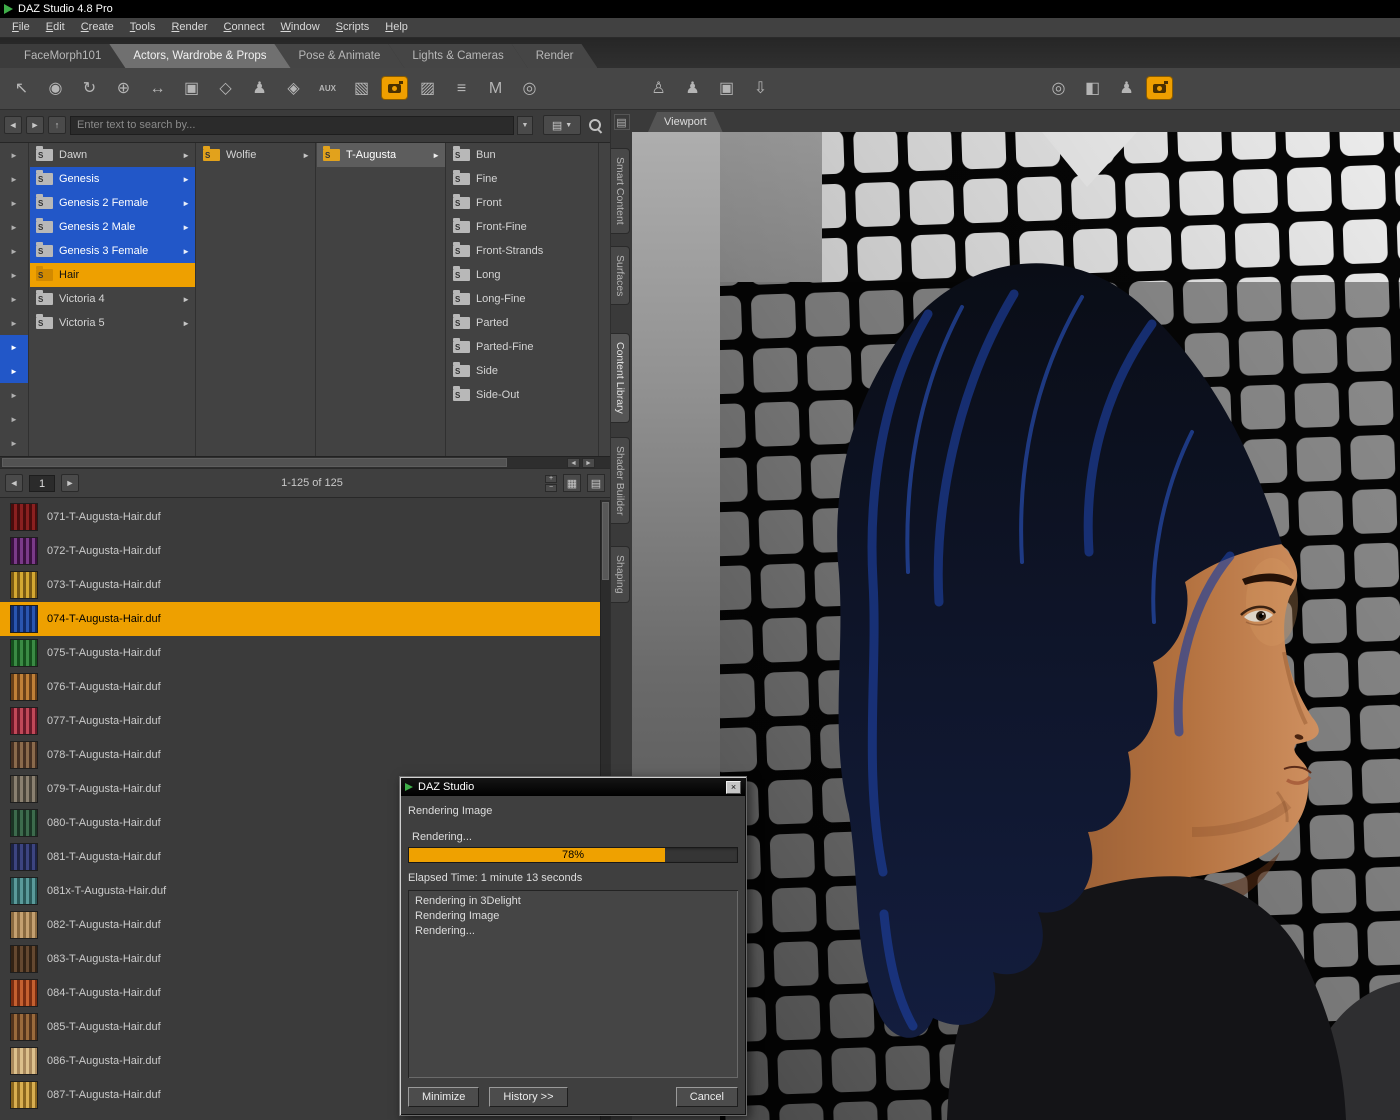 This screenshot has height=1120, width=1400. Describe the element at coordinates (123, 88) in the screenshot. I see `universal-tool-icon: ⊕` at that location.